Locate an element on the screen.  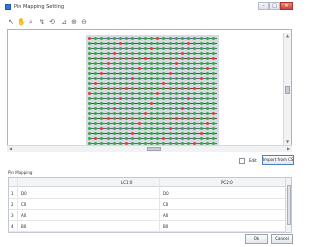
column-header-pc: PC2:0 is located at coordinates (227, 182).